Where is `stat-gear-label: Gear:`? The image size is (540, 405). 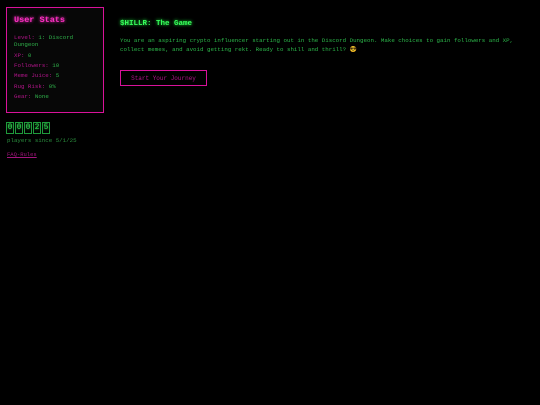
stat-gear-label: Gear: is located at coordinates (23, 97).